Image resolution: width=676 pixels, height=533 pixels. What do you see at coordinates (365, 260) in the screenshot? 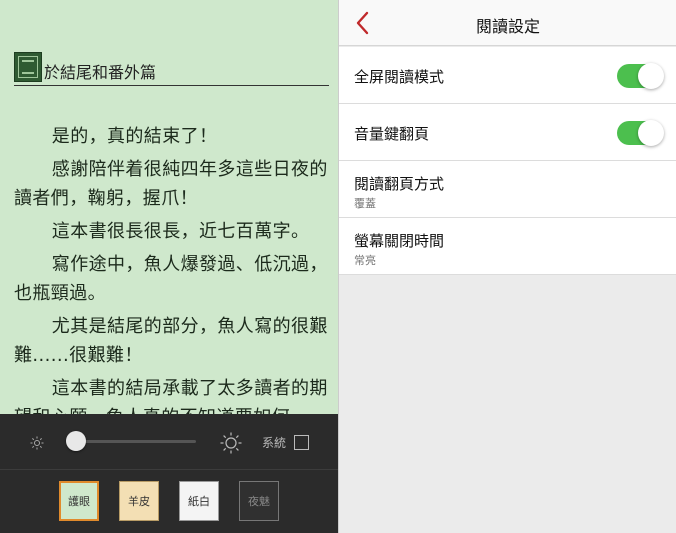
I see `setting-value: 常亮` at bounding box center [365, 260].